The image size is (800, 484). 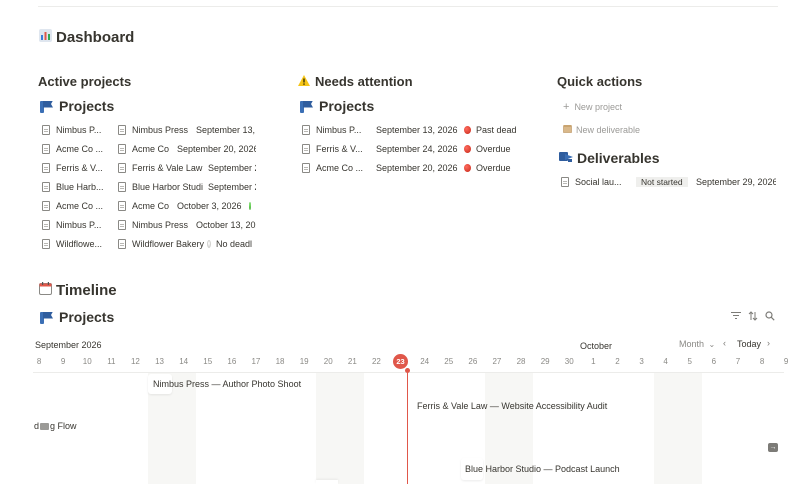 I want to click on status-dot-white, so click(x=209, y=243).